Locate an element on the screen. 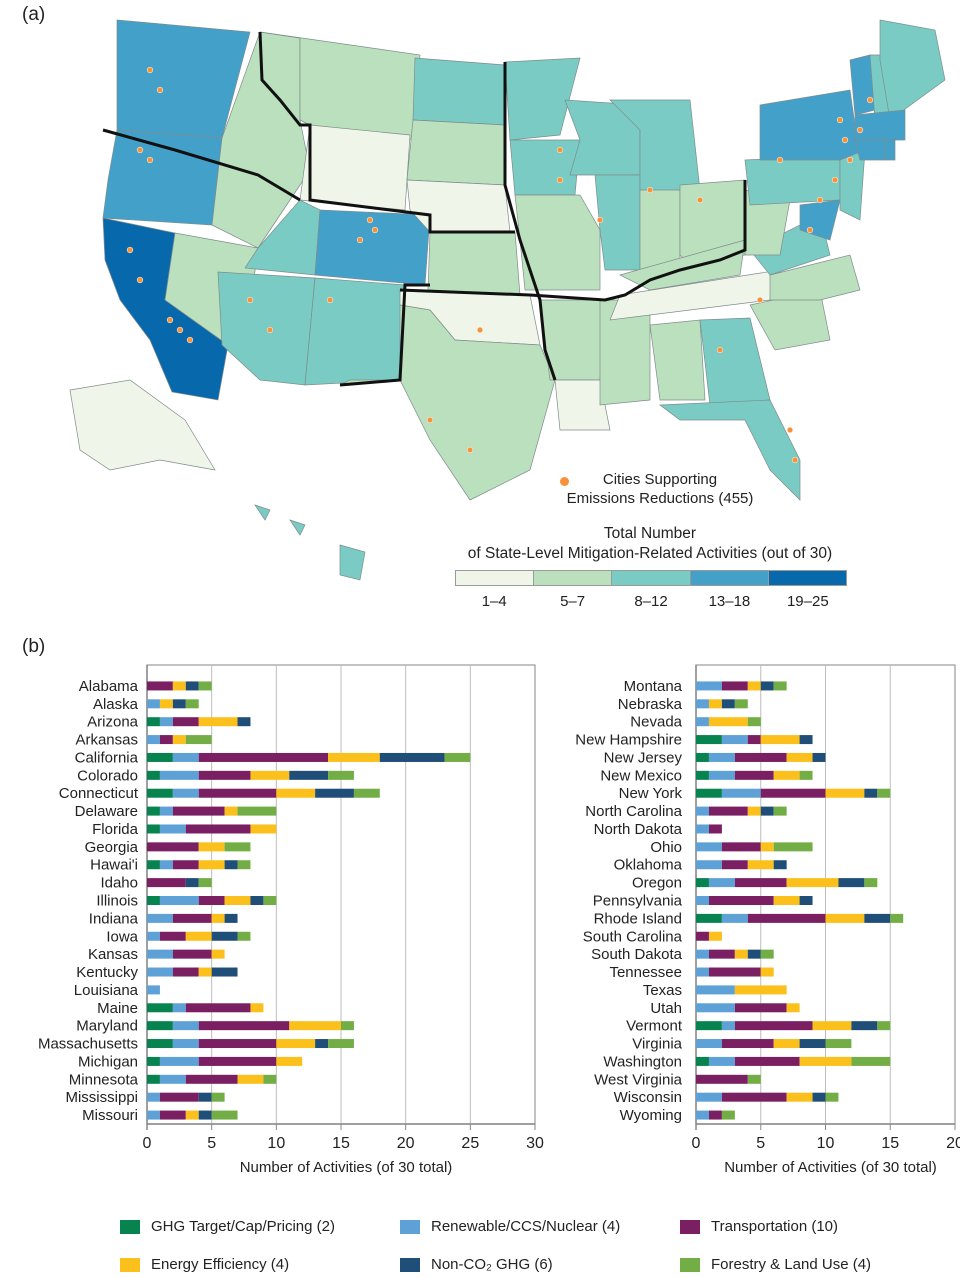 The image size is (960, 1278). color-scale-title-line1: Total Number is located at coordinates (650, 533).